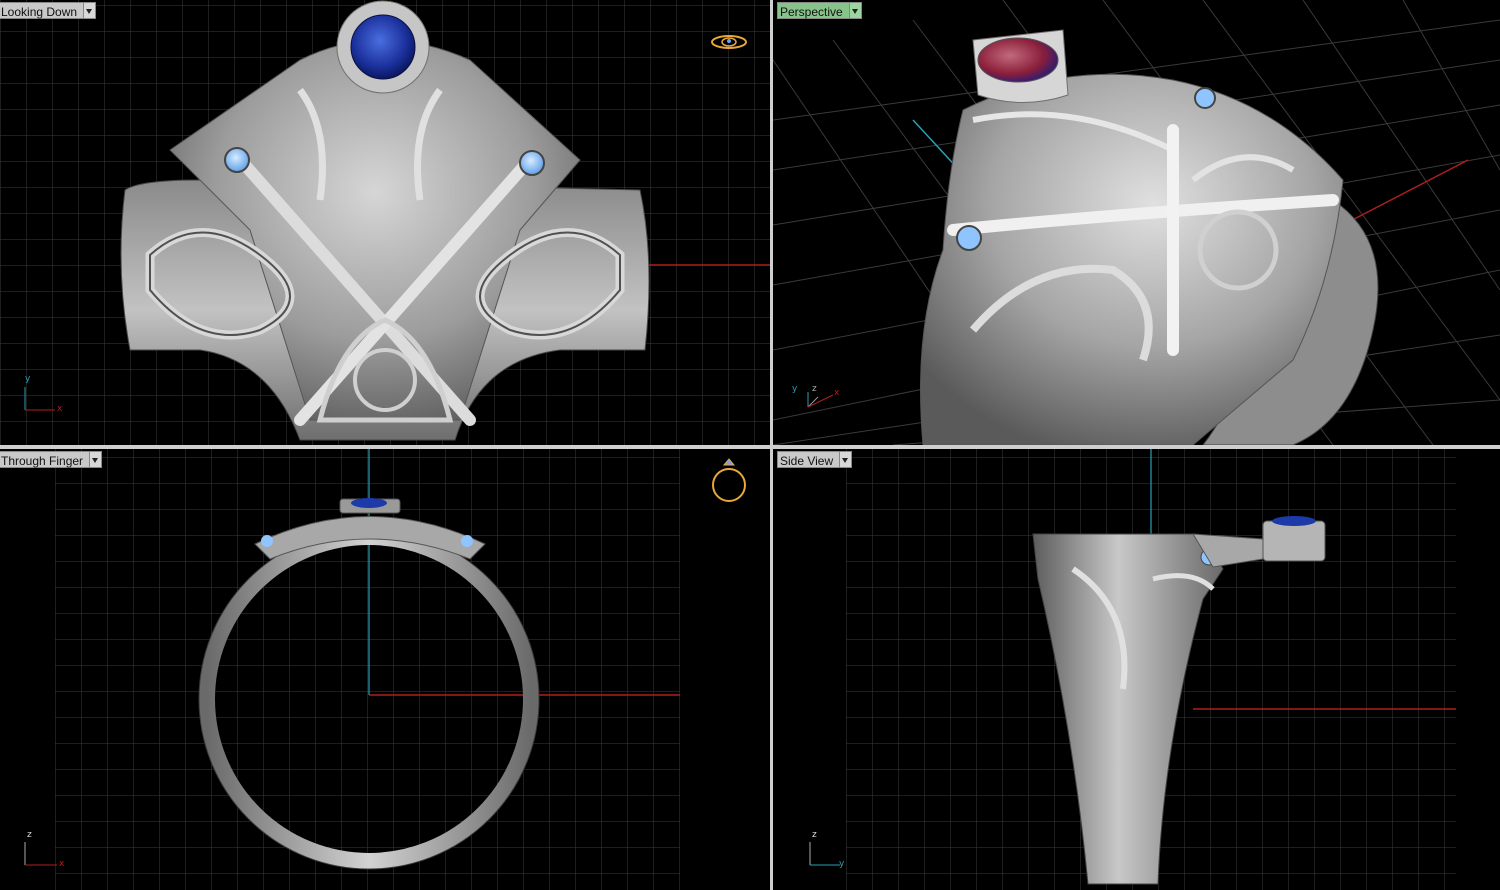 Image resolution: width=1500 pixels, height=890 pixels. What do you see at coordinates (750, 447) in the screenshot?
I see `viewport-splitter-horizontal` at bounding box center [750, 447].